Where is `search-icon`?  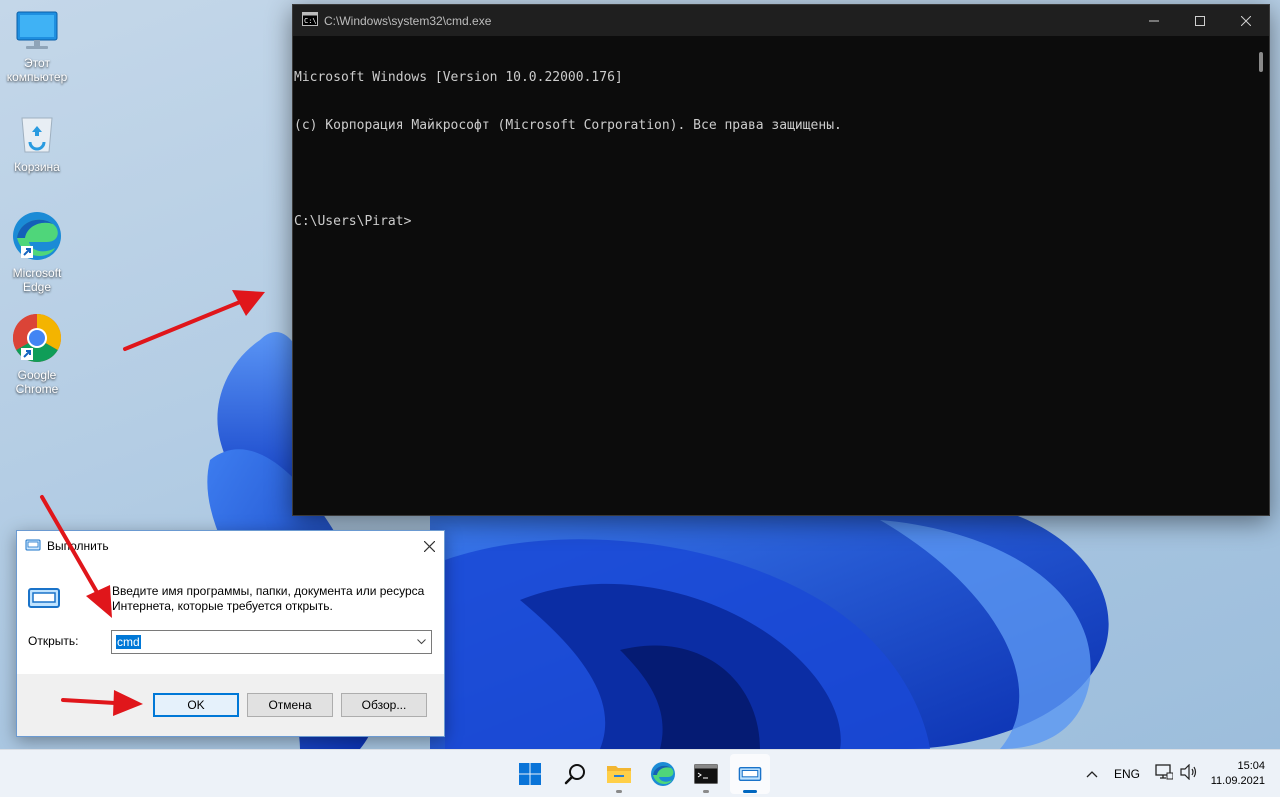 search-icon is located at coordinates (574, 774).